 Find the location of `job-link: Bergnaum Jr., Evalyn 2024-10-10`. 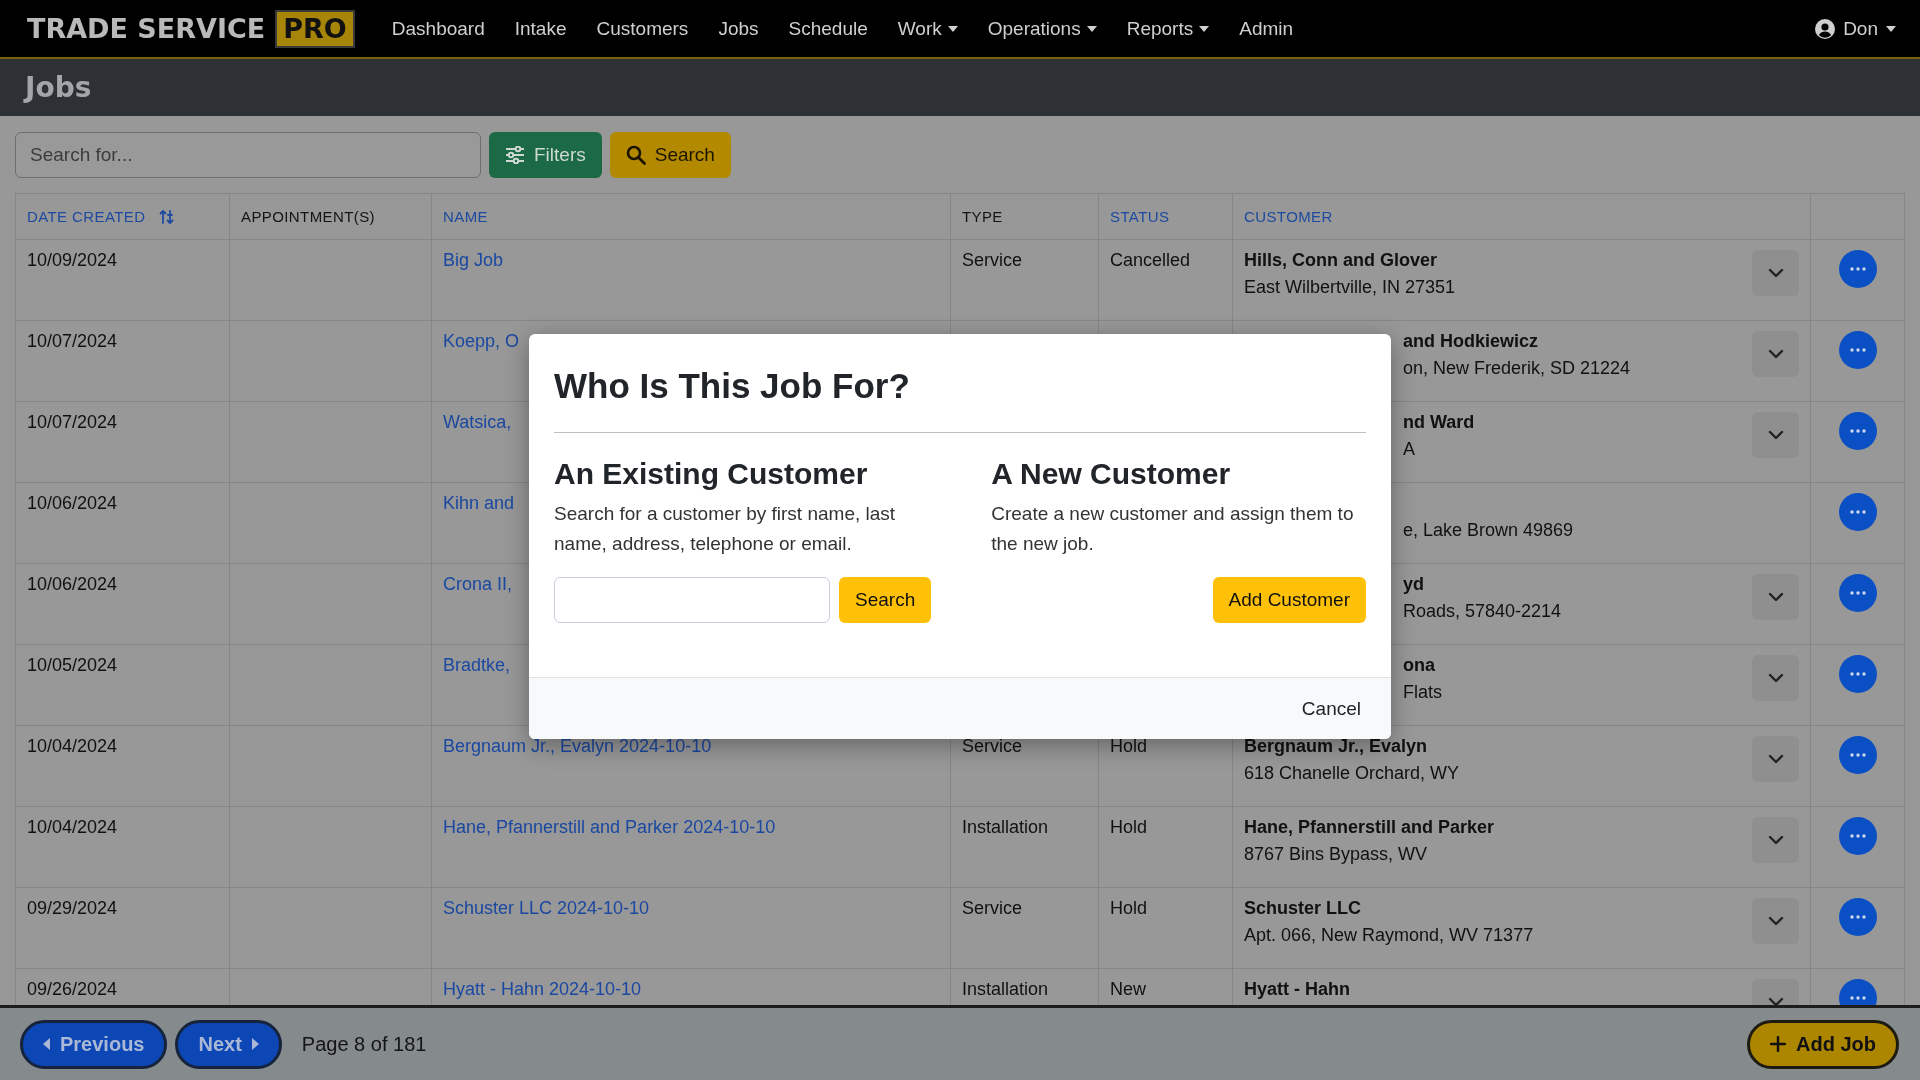

job-link: Bergnaum Jr., Evalyn 2024-10-10 is located at coordinates (577, 746).